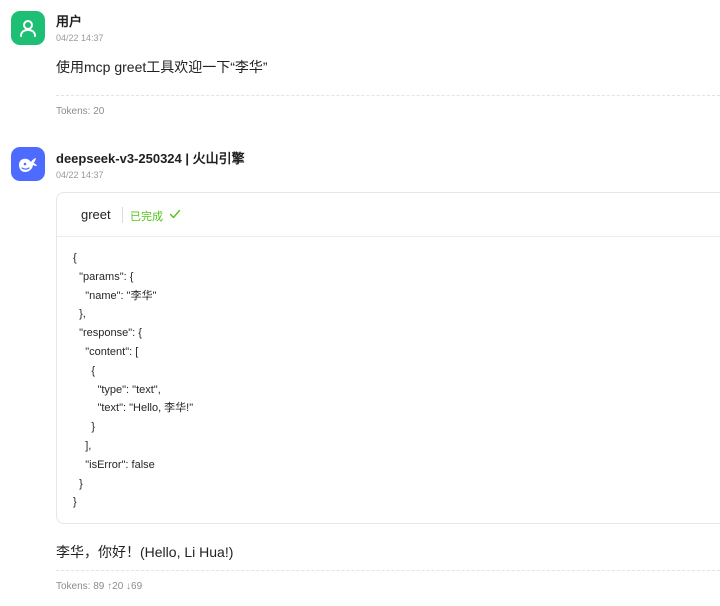 This screenshot has height=606, width=720. What do you see at coordinates (162, 67) in the screenshot?
I see `user-message-text: 使用mcp greet工具欢迎一下“李华”` at bounding box center [162, 67].